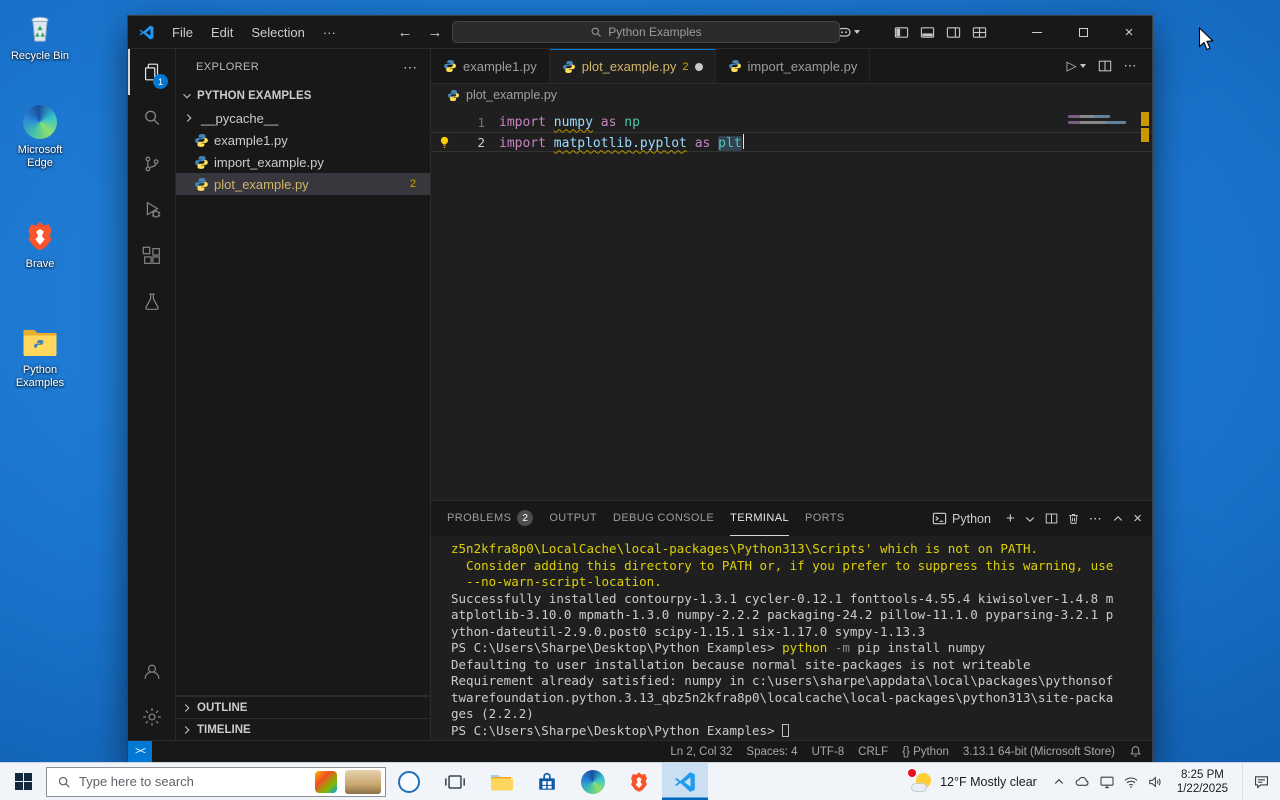 The image size is (1280, 800). Describe the element at coordinates (329, 32) in the screenshot. I see `menu-more: ···` at that location.